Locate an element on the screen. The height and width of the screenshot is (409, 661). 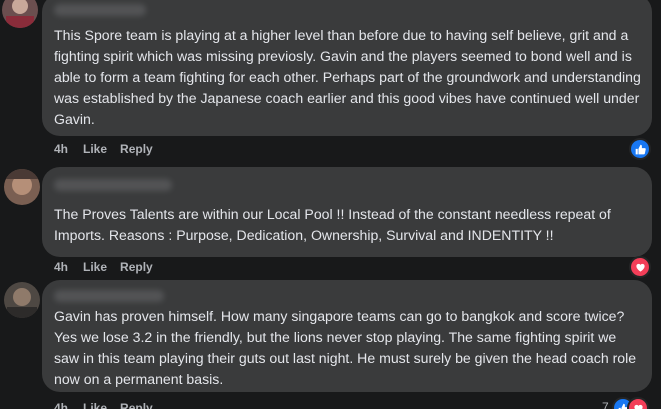
like-icon is located at coordinates (640, 149).